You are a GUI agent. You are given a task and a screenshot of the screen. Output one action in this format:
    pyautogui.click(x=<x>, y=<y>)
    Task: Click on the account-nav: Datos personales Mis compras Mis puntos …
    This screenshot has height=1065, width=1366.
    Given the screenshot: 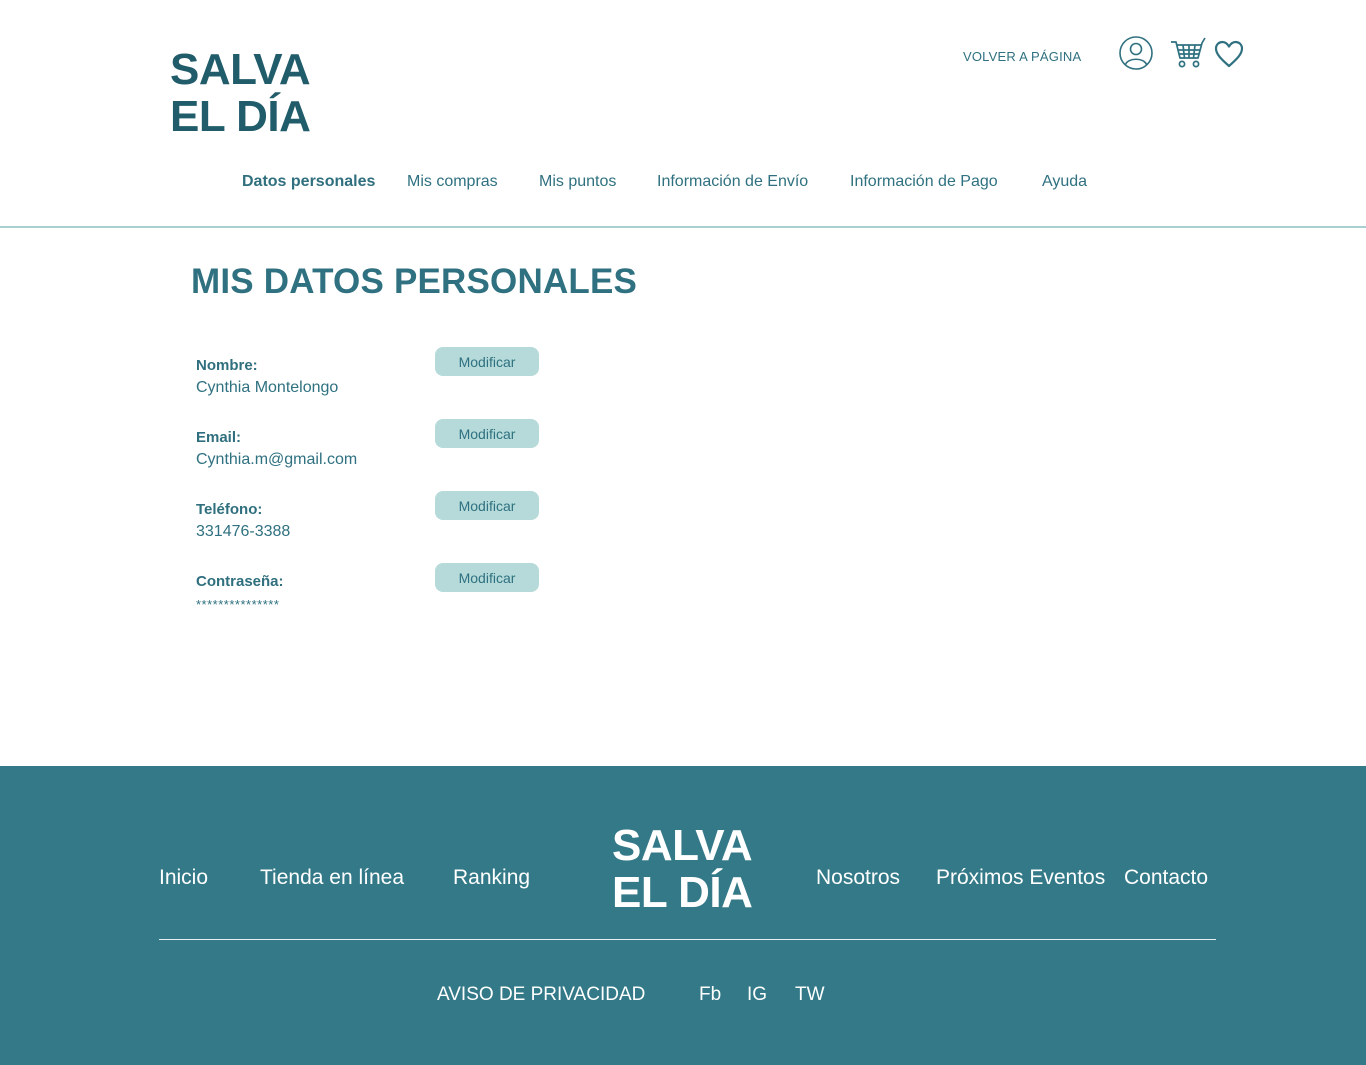 What is the action you would take?
    pyautogui.click(x=683, y=185)
    